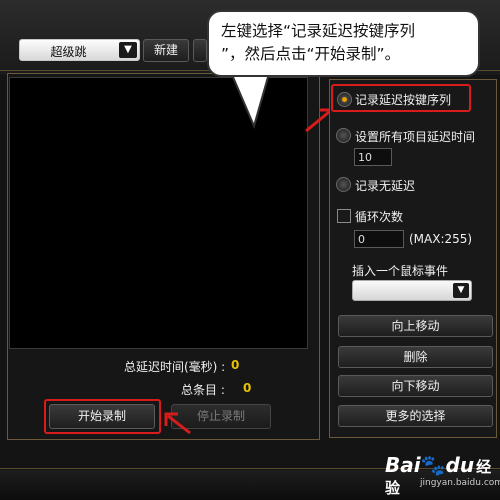 The height and width of the screenshot is (500, 500). What do you see at coordinates (415, 416) in the screenshot?
I see `more-options-button: 更多的选择` at bounding box center [415, 416].